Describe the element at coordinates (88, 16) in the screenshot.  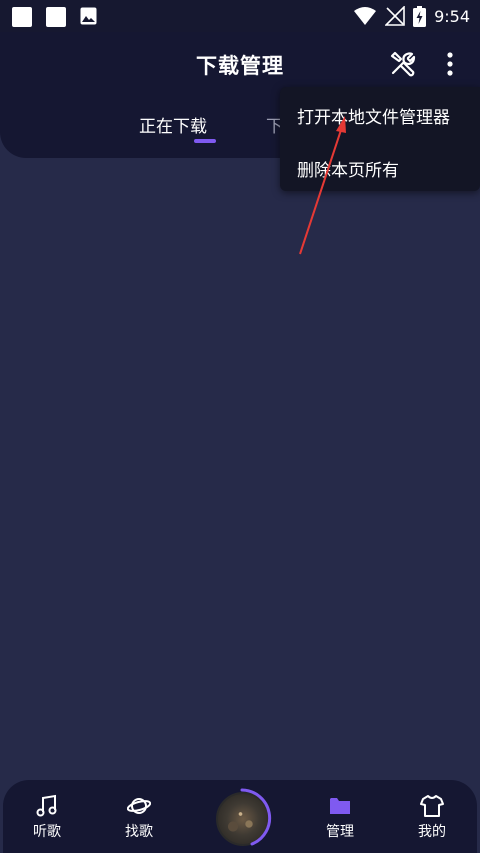
I see `image-icon` at that location.